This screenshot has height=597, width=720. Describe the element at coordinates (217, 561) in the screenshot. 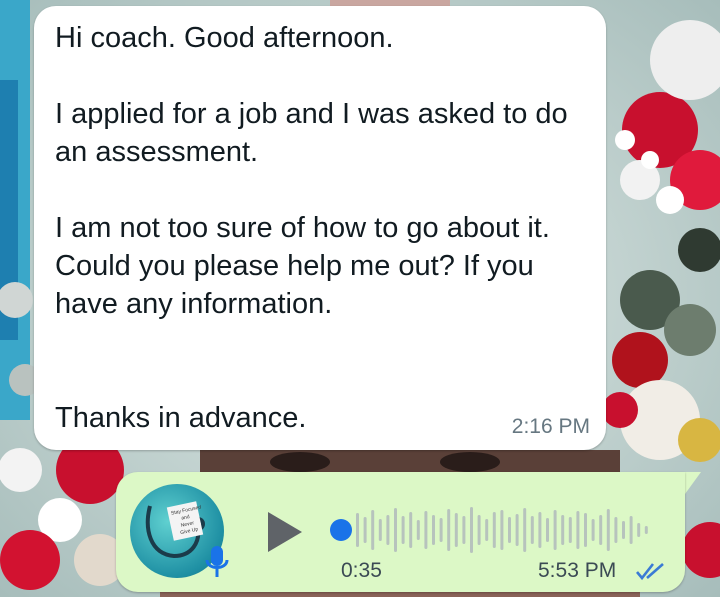

I see `mic-icon` at that location.